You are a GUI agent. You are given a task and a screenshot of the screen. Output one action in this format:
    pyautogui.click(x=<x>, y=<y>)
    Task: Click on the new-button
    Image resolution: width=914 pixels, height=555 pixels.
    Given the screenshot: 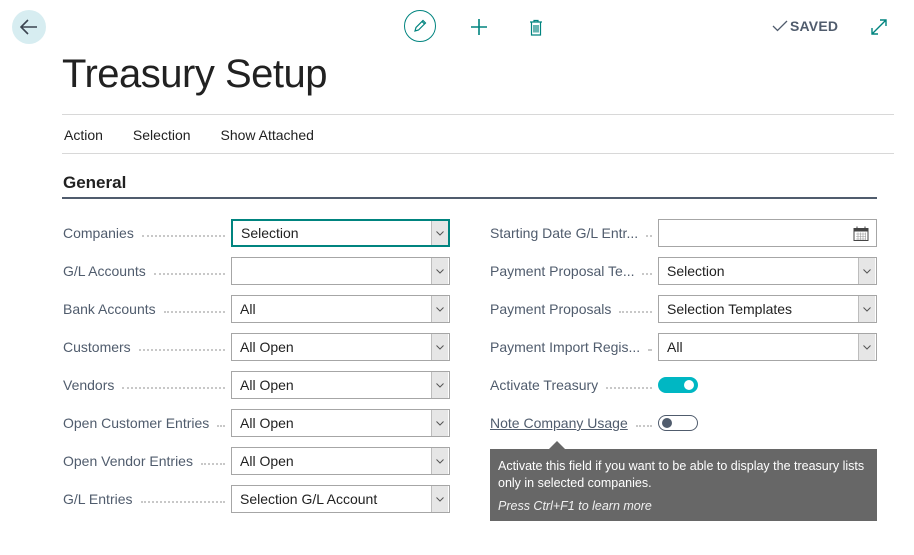 What is the action you would take?
    pyautogui.click(x=479, y=27)
    